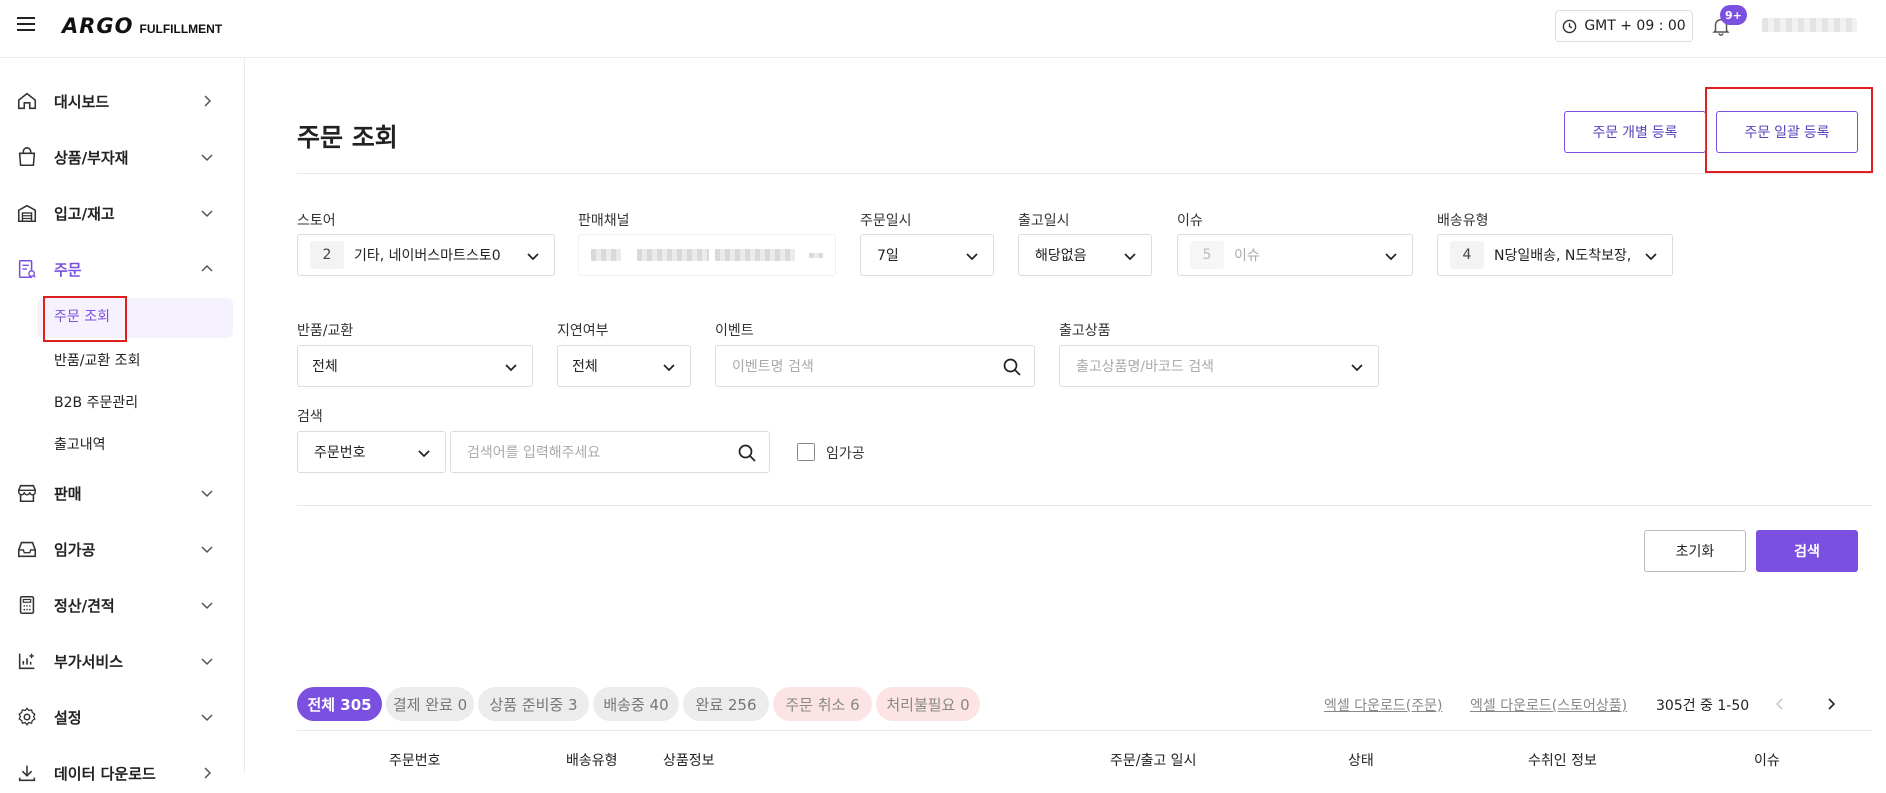 The width and height of the screenshot is (1886, 793). Describe the element at coordinates (1061, 256) in the screenshot. I see `ship-date-value: 해당없음` at that location.